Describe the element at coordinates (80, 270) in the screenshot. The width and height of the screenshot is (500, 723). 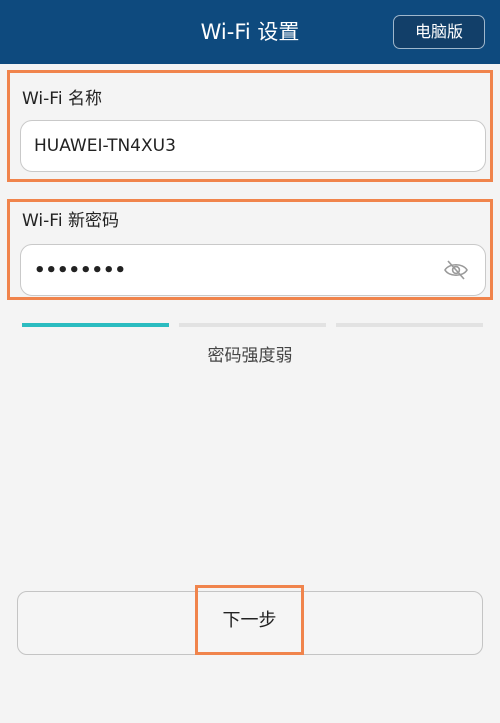
I see `wifi-password-value: ••••••••` at that location.